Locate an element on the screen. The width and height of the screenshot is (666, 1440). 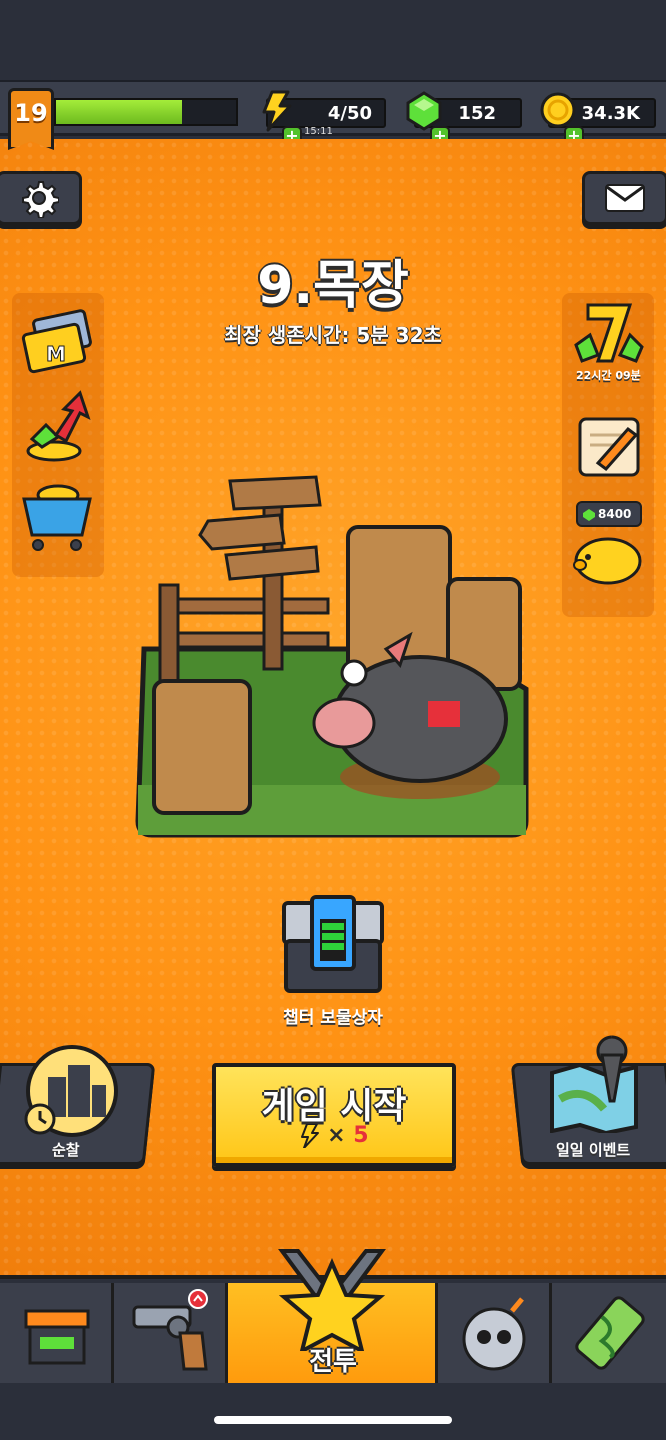
shop-store-icon is located at coordinates (57, 1337).